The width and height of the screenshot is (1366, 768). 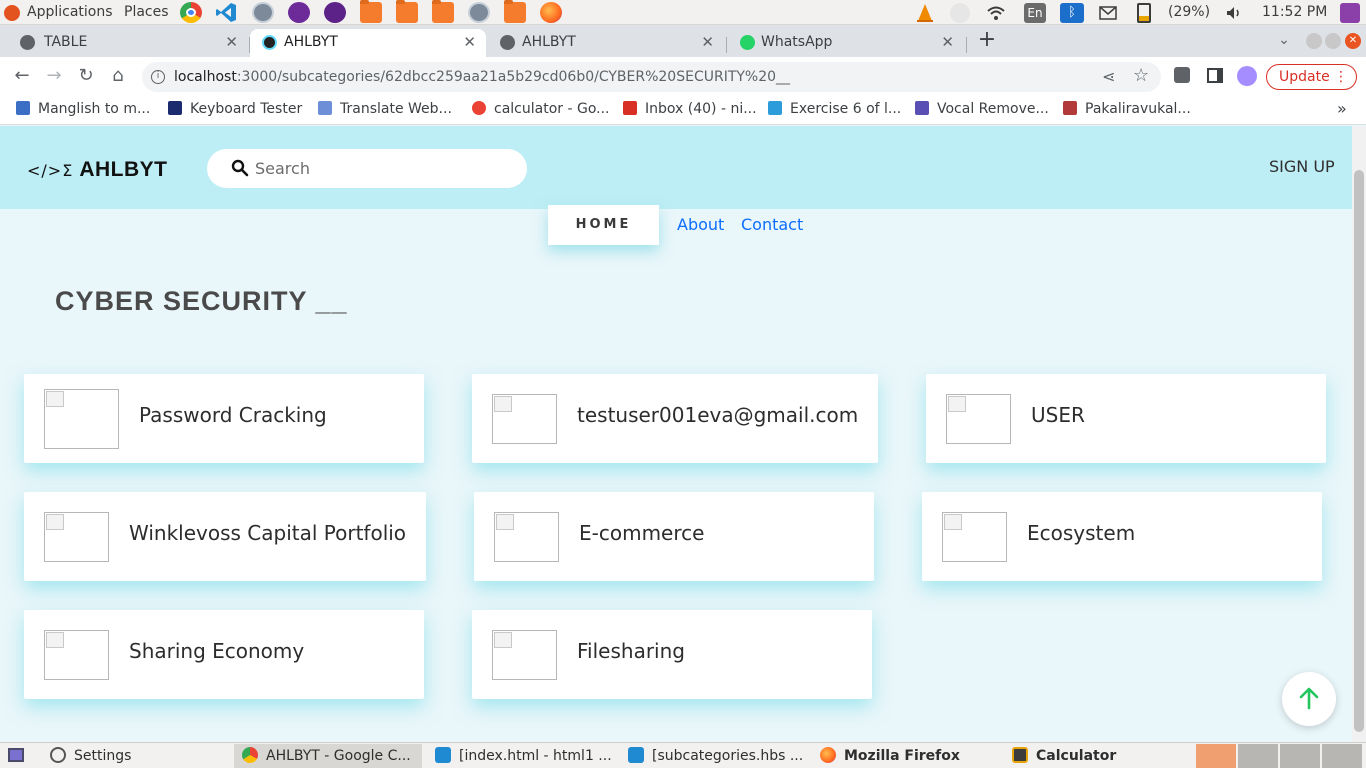 What do you see at coordinates (1309, 699) in the screenshot?
I see `scroll-to-top-button` at bounding box center [1309, 699].